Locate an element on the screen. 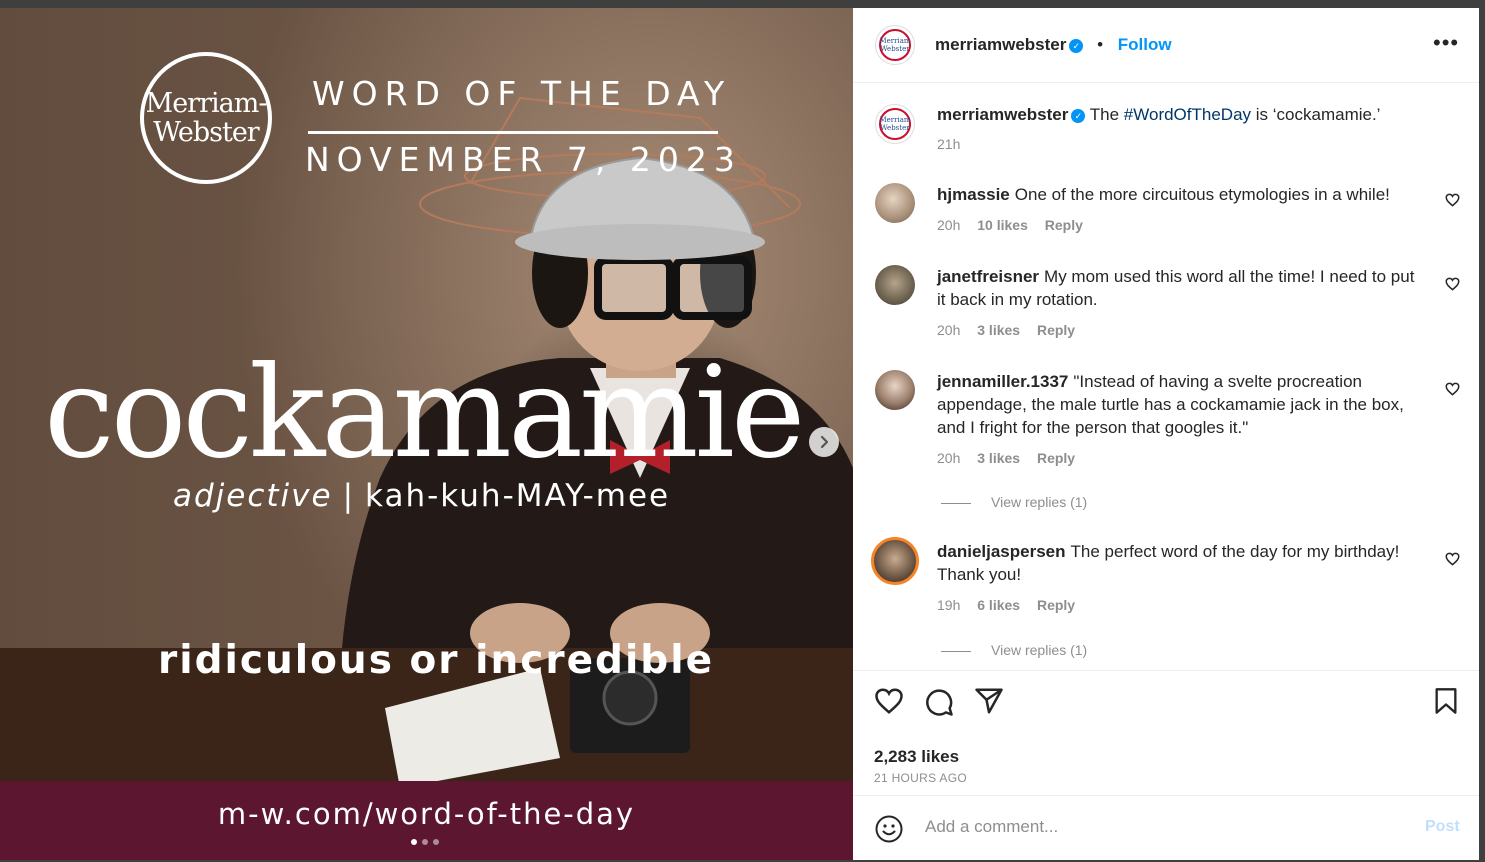 Image resolution: width=1485 pixels, height=862 pixels. carousel-dots is located at coordinates (425, 842).